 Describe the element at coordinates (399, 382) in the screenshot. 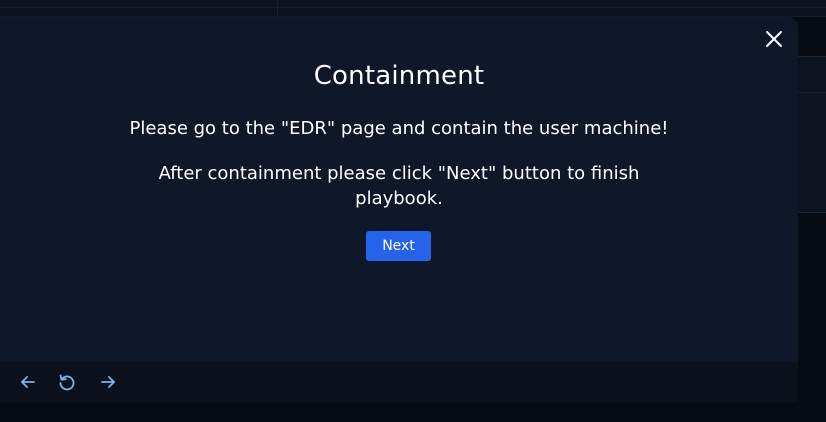

I see `playbook-navigation-bar` at that location.